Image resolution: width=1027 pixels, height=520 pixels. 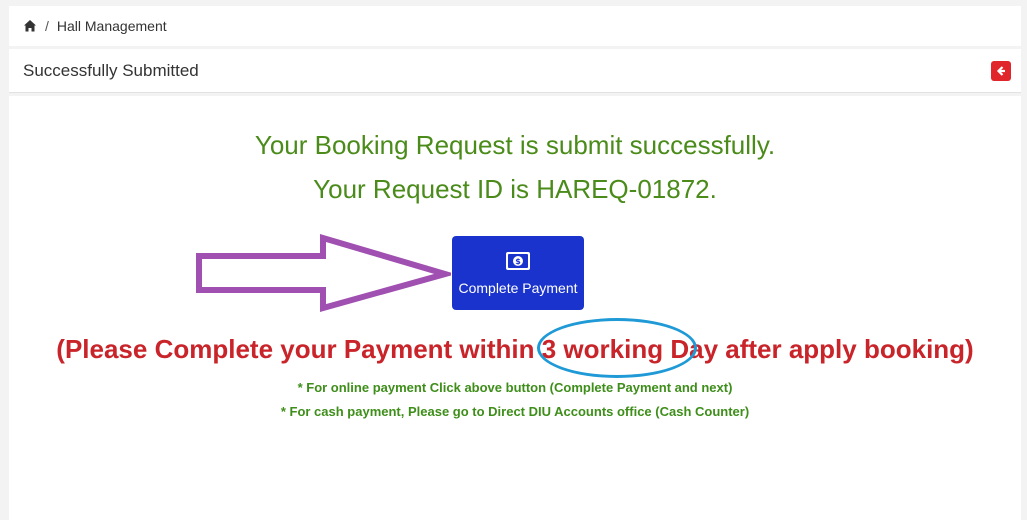 I want to click on complete-payment-button: $ Complete Payment, so click(x=518, y=273).